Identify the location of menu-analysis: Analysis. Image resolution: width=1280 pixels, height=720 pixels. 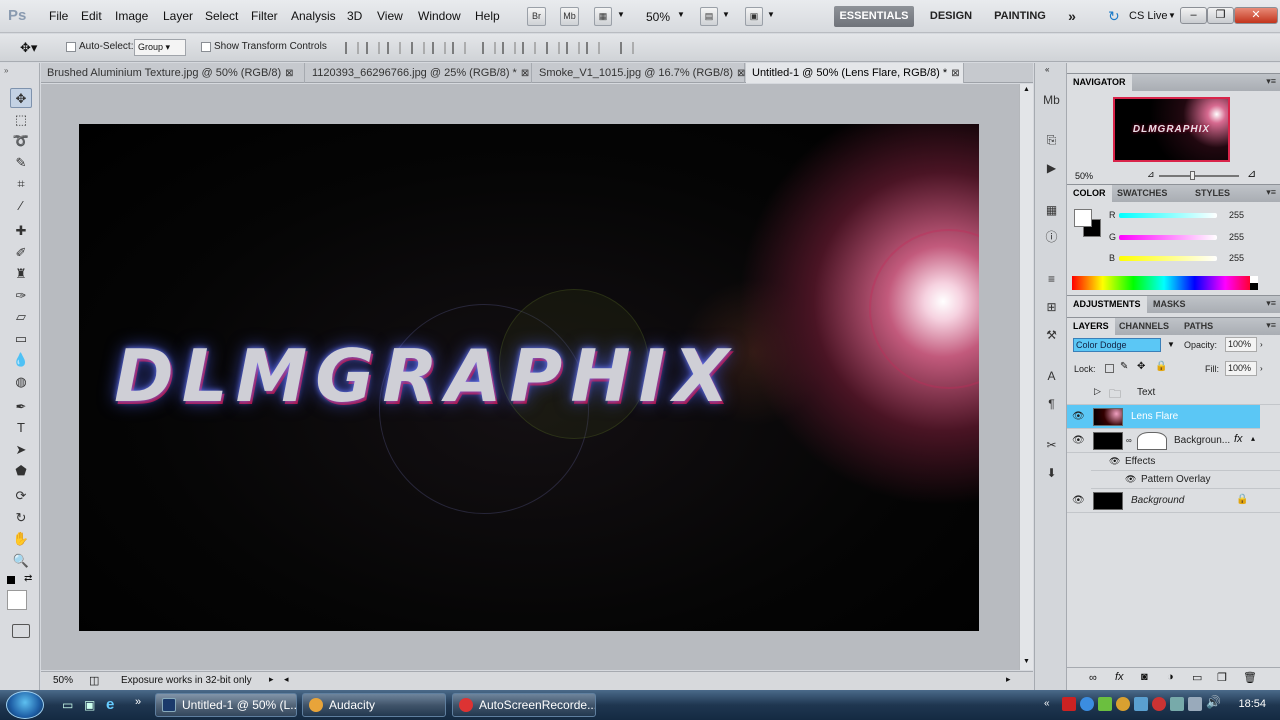
(313, 16).